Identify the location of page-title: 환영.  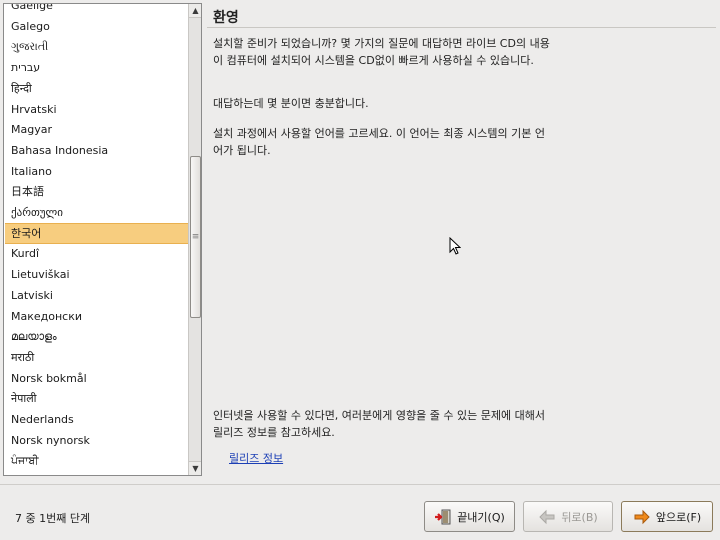
(226, 18).